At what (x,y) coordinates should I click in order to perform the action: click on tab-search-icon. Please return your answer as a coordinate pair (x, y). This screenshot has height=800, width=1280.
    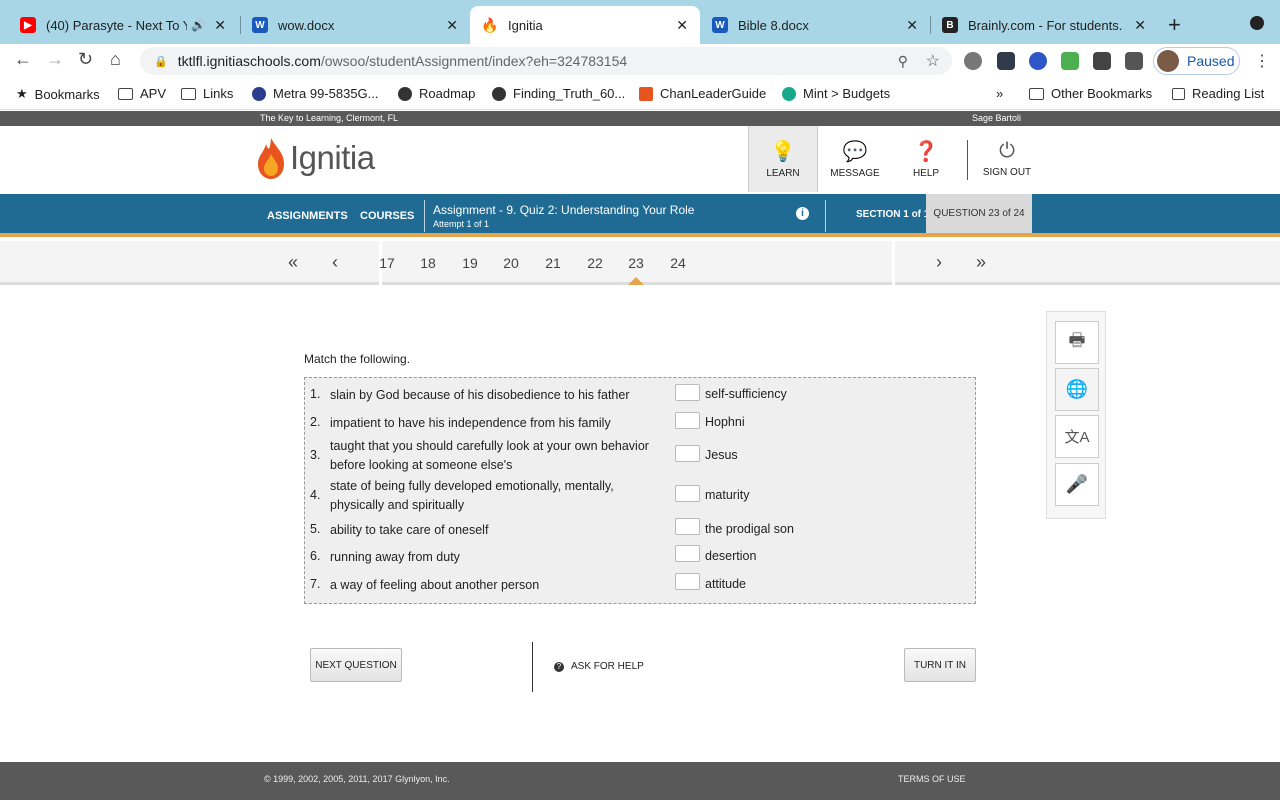
    Looking at the image, I should click on (1257, 23).